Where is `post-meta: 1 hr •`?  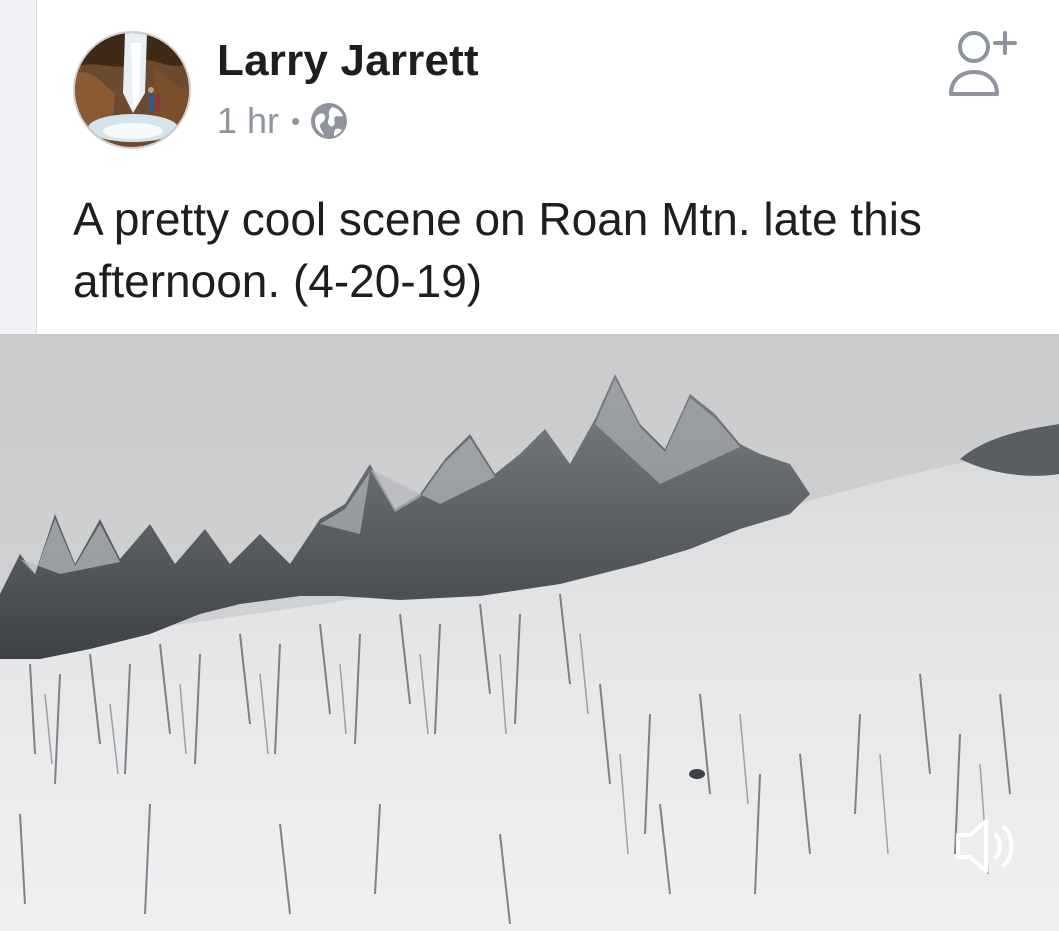
post-meta: 1 hr • is located at coordinates (282, 121).